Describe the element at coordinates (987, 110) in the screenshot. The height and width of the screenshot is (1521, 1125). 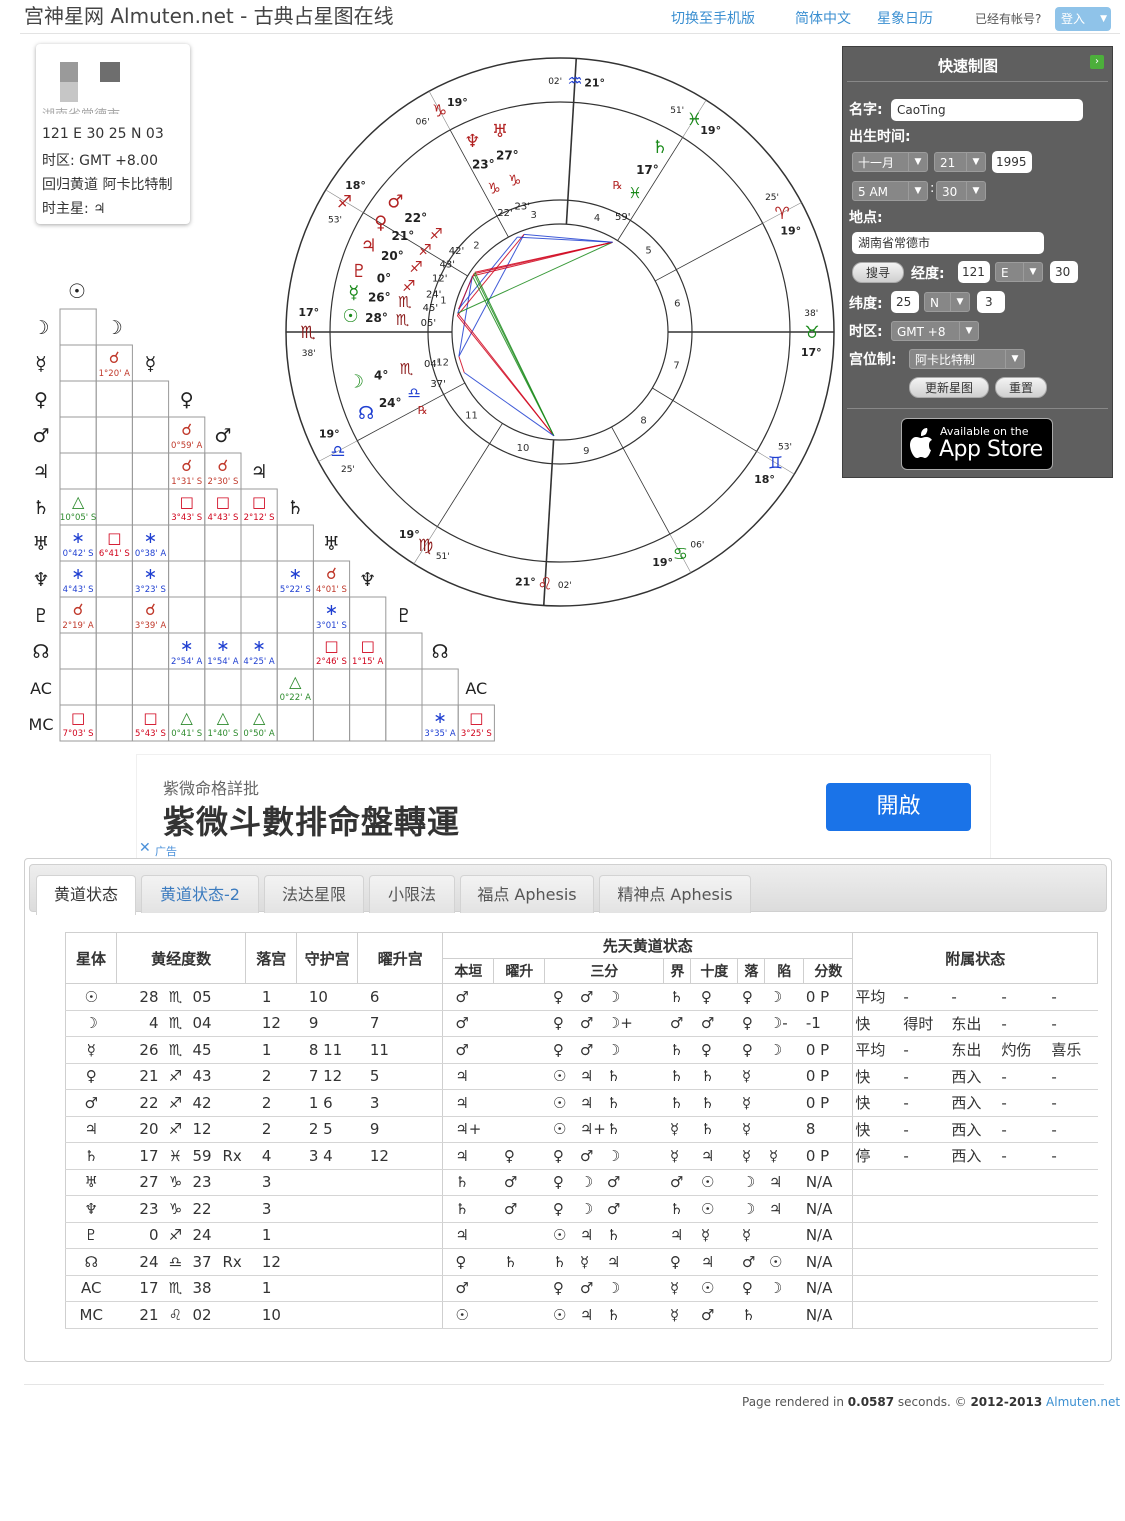
I see `name-input: CaoTing` at that location.